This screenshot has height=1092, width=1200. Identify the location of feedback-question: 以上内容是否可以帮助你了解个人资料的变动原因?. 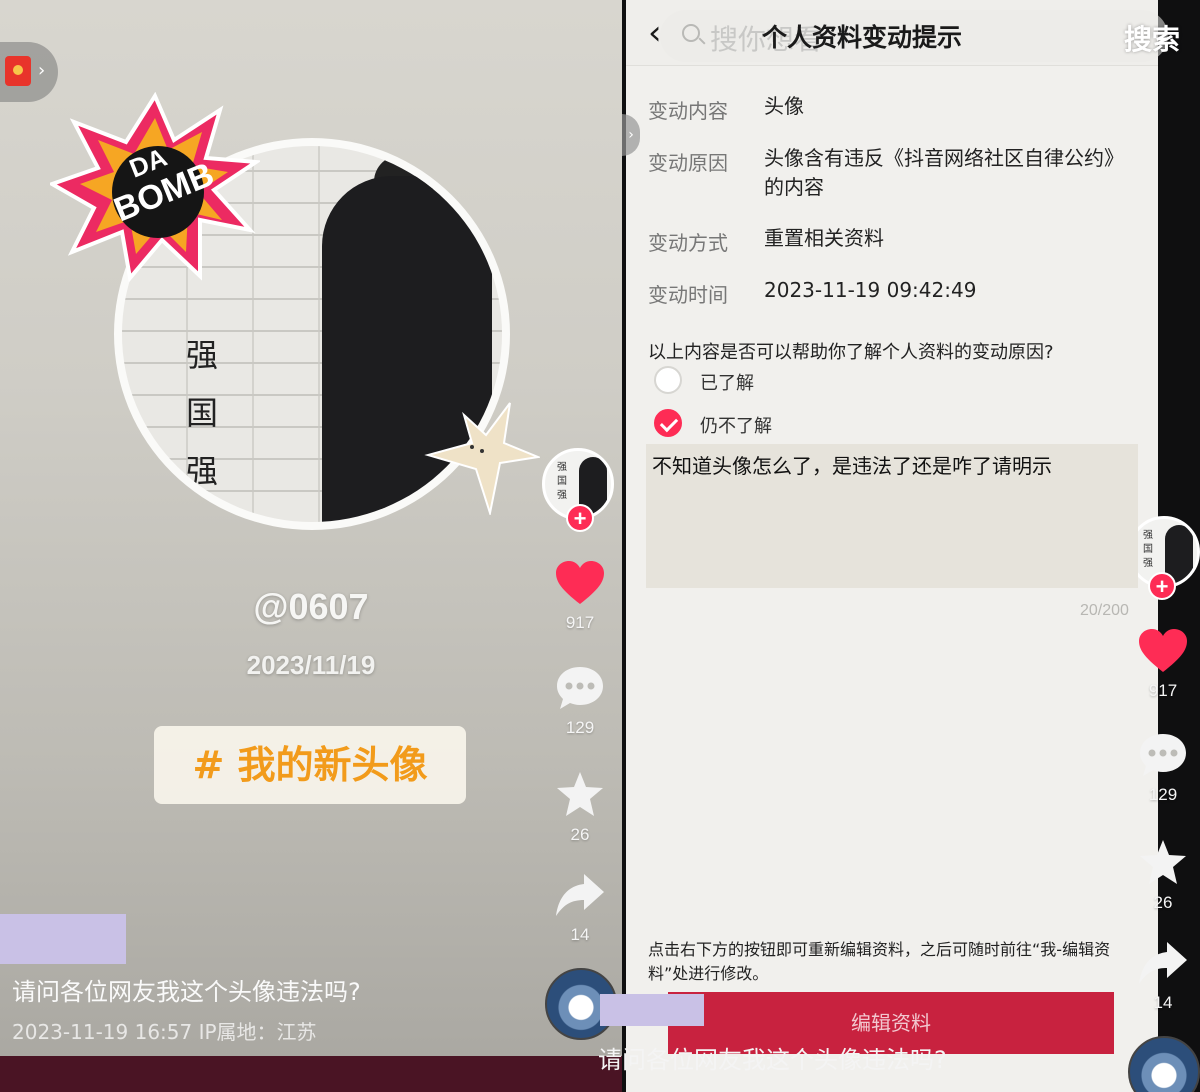
(851, 352).